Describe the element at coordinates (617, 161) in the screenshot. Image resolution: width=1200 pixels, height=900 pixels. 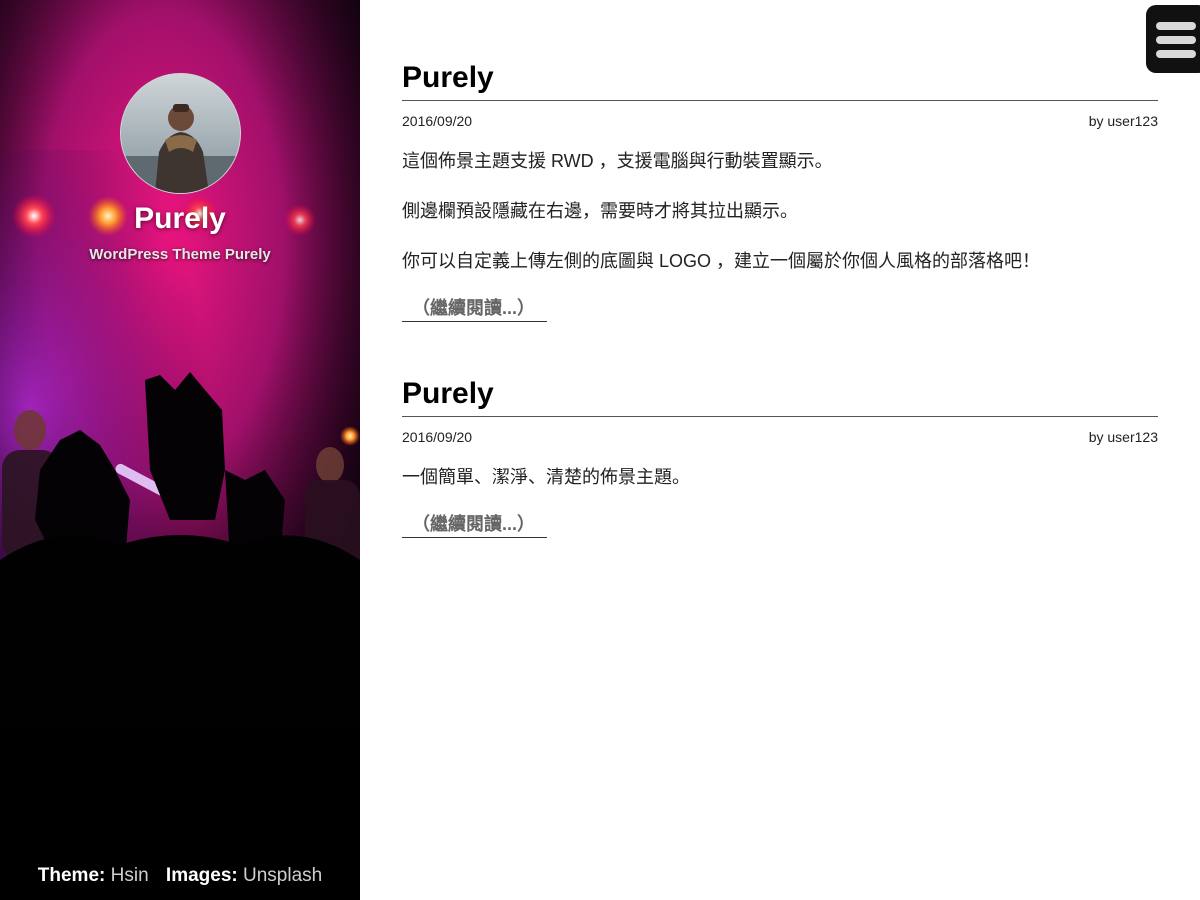
I see `post-paragraph: 這個佈景主題支援 RWD ，支援電腦與行動裝置顯示。` at that location.